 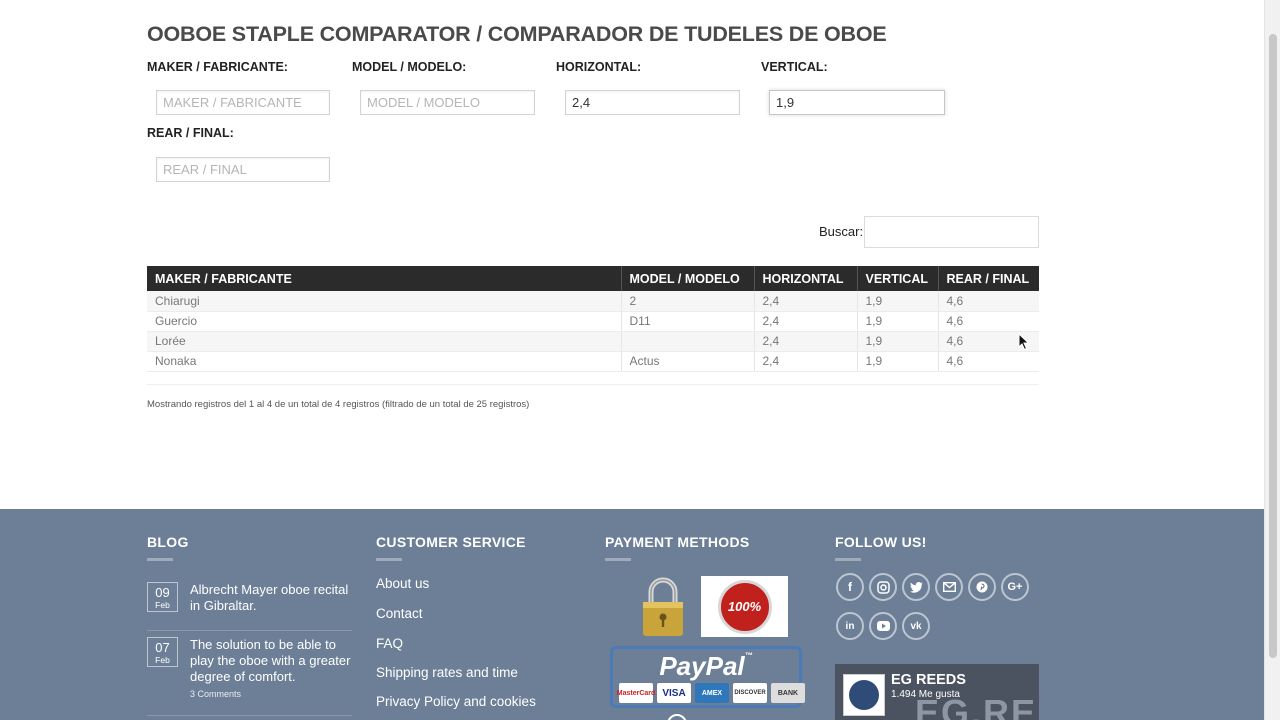 I want to click on cell-maker: Chiarugi, so click(x=384, y=301).